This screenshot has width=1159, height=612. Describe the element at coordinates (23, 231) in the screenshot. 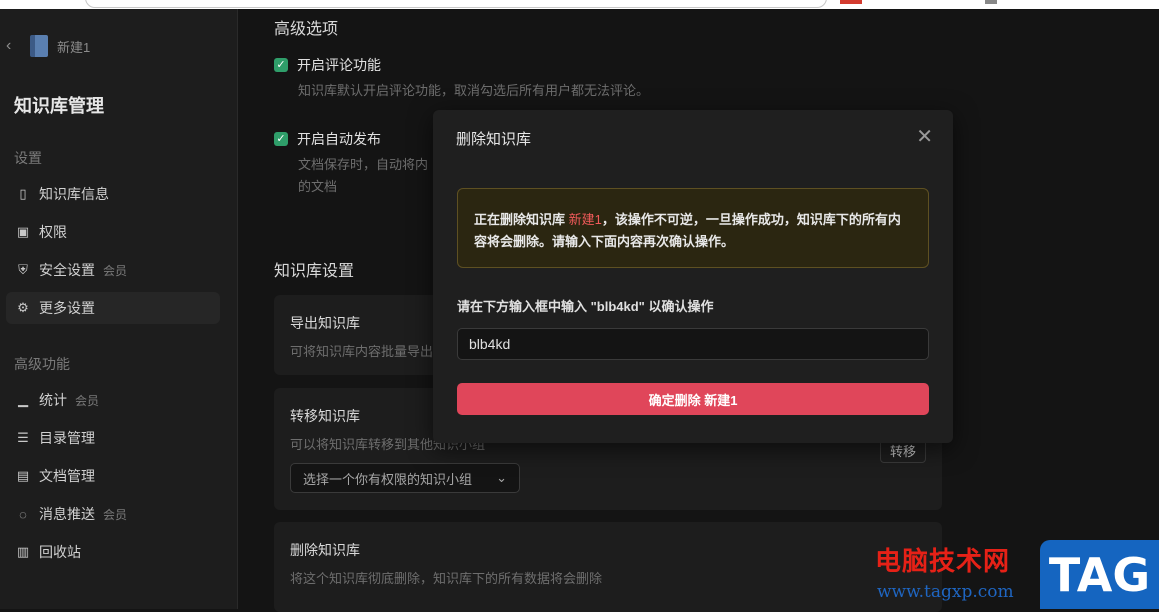

I see `lock-icon: ▣` at that location.